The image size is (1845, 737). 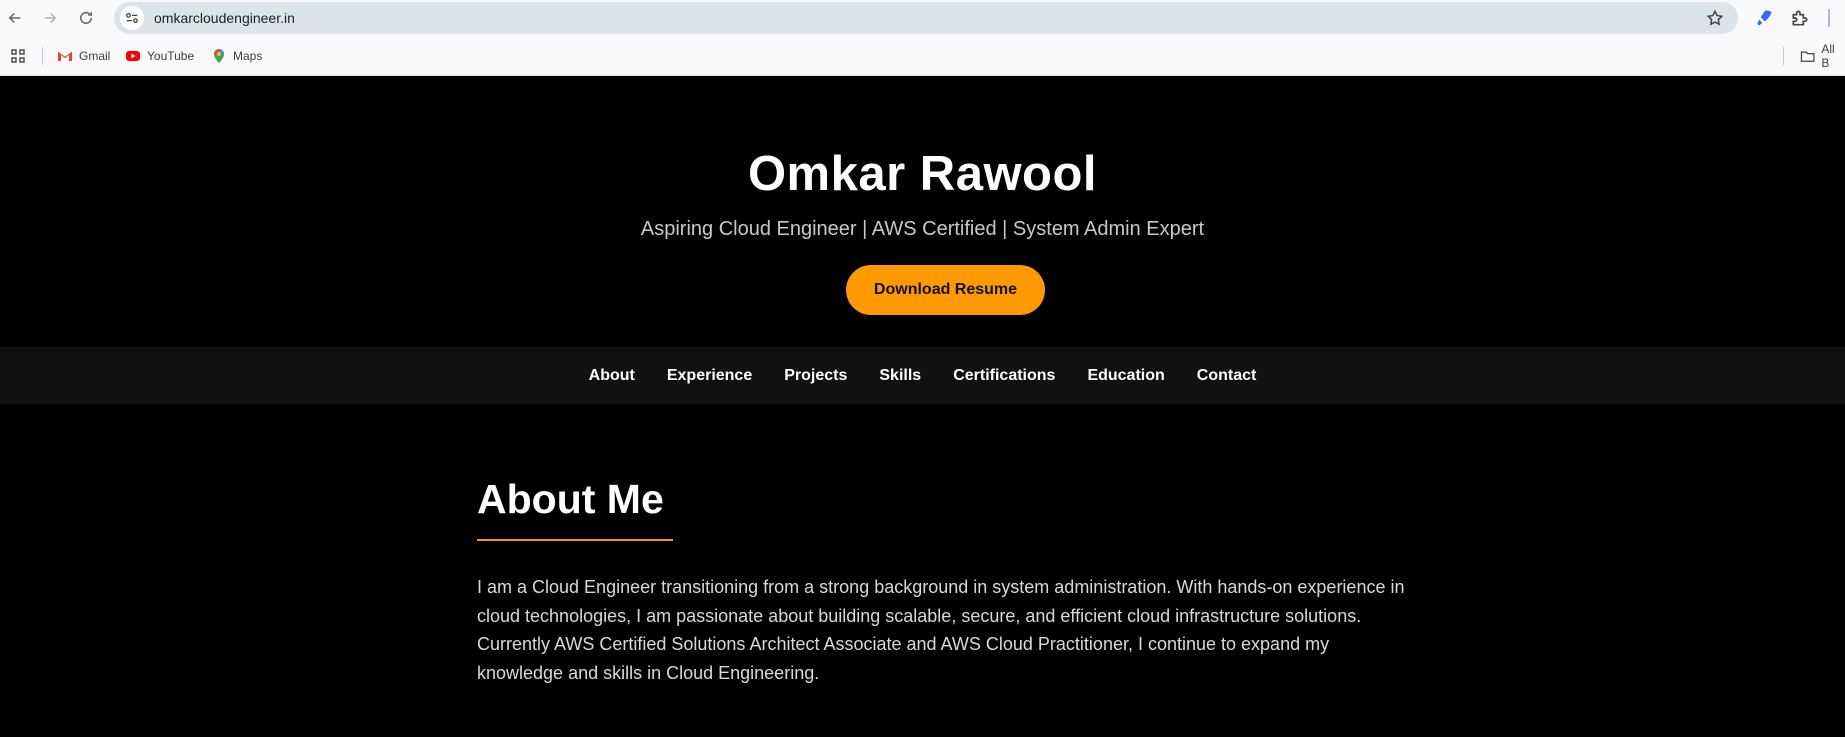 What do you see at coordinates (570, 499) in the screenshot?
I see `about-heading: About Me` at bounding box center [570, 499].